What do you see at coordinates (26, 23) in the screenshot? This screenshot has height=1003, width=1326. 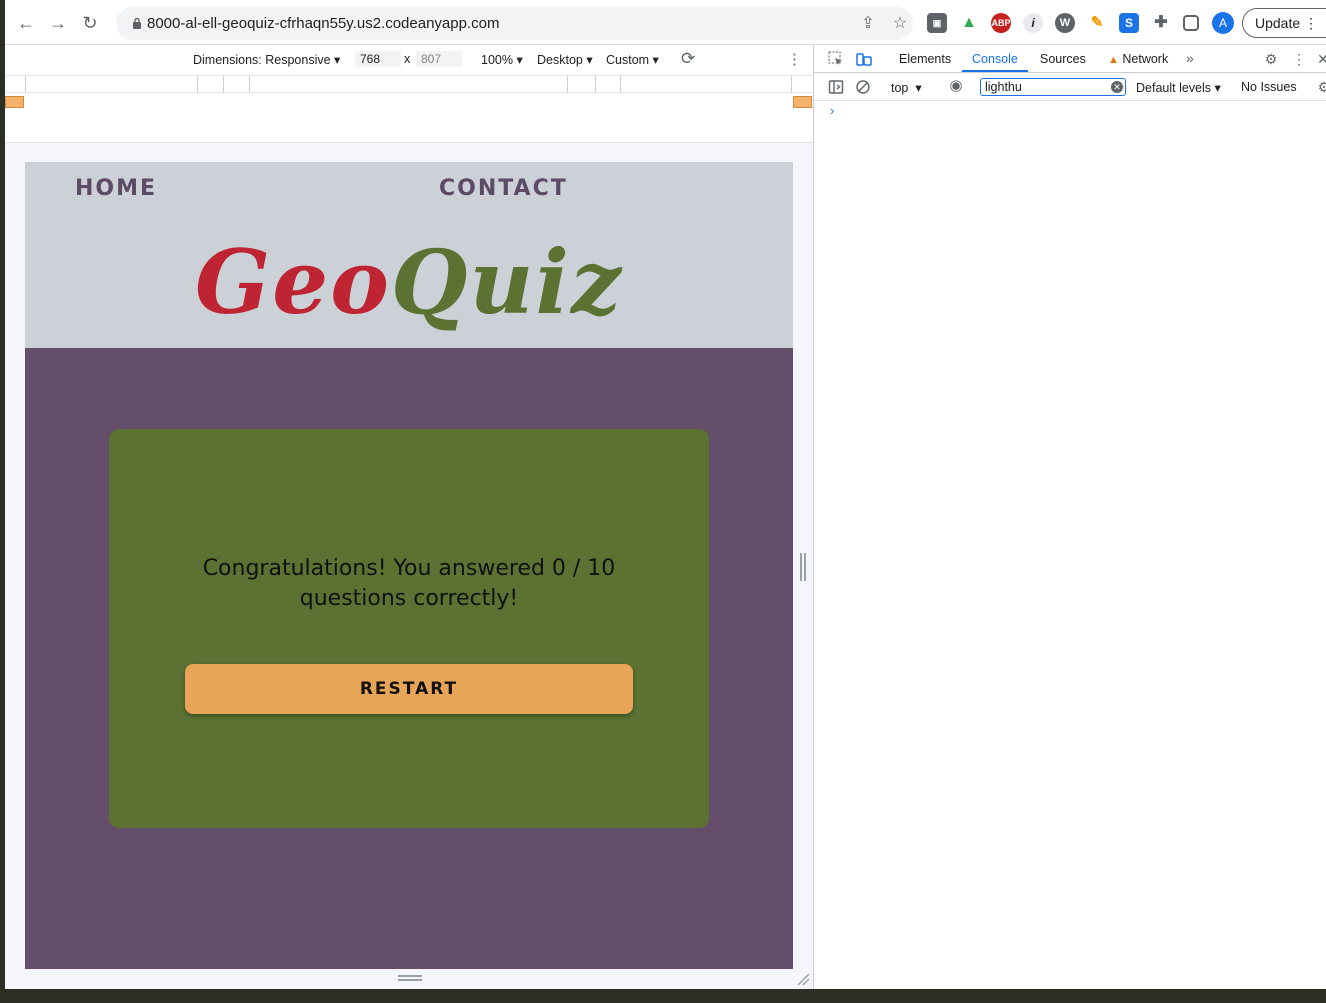 I see `back-icon: ←` at bounding box center [26, 23].